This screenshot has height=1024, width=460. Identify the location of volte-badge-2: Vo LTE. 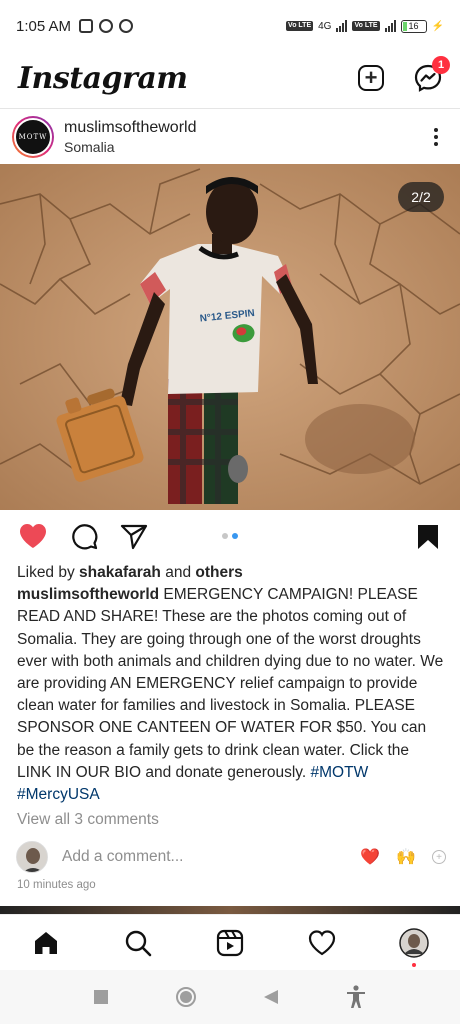
(366, 26).